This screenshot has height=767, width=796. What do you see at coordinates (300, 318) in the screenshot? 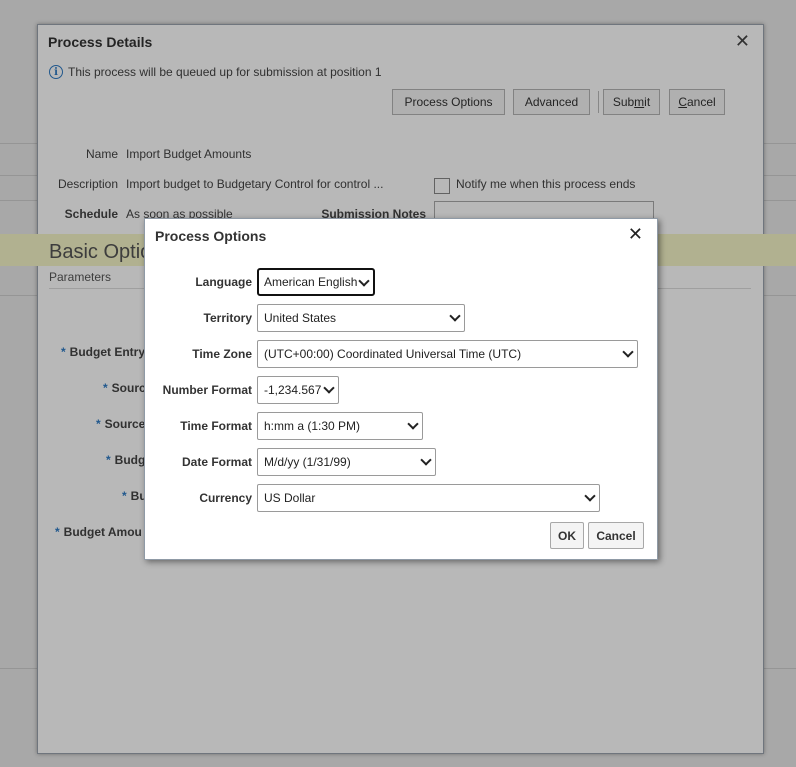
I see `territory-value: United States` at bounding box center [300, 318].